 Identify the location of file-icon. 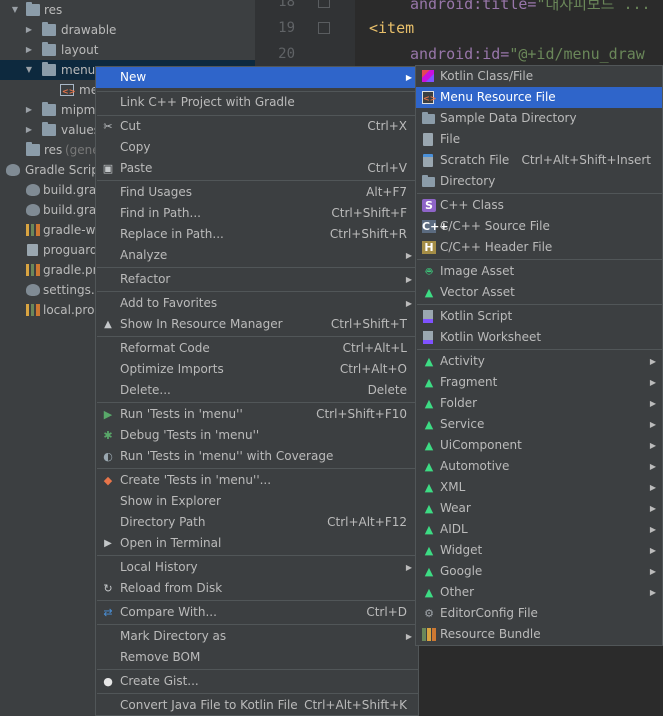
(32, 250).